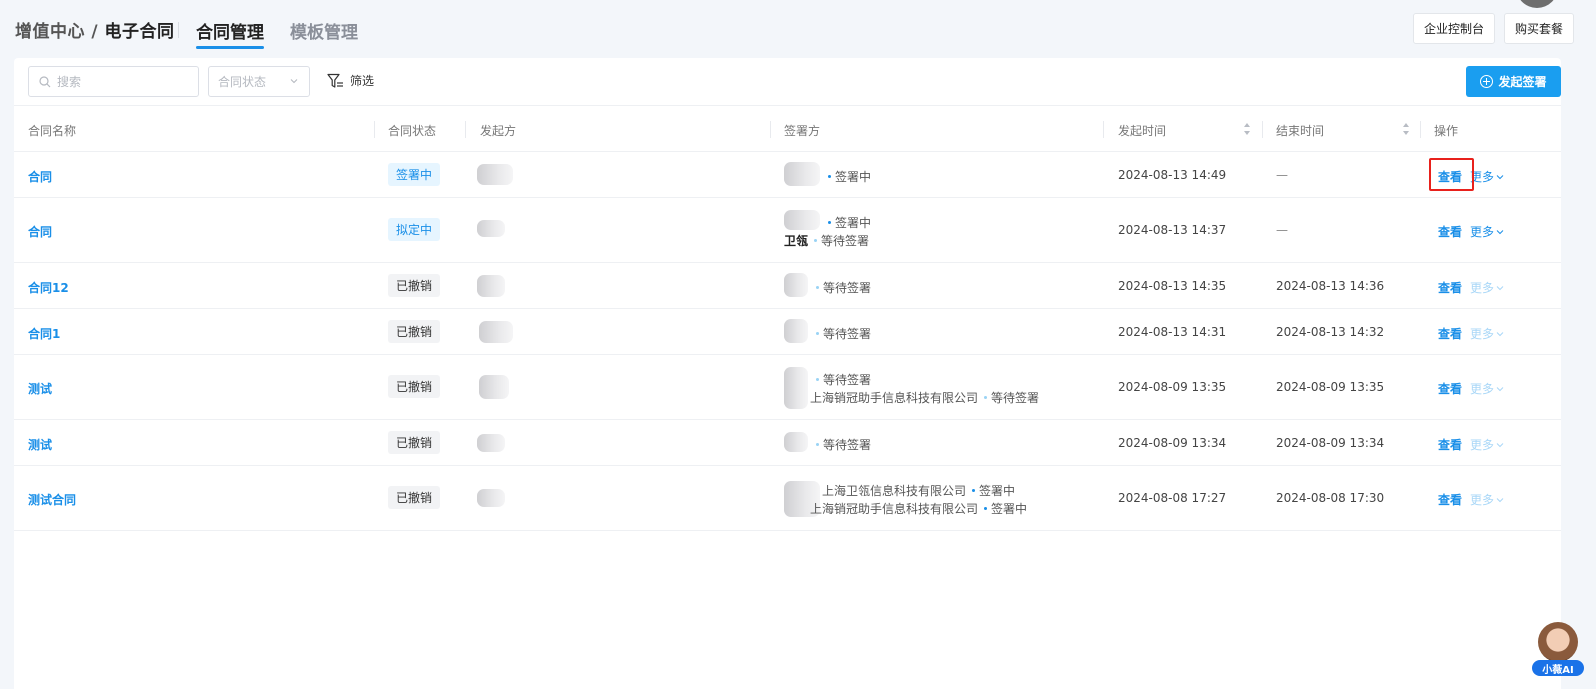  Describe the element at coordinates (324, 30) in the screenshot. I see `tab-template-management: 模板管理` at that location.